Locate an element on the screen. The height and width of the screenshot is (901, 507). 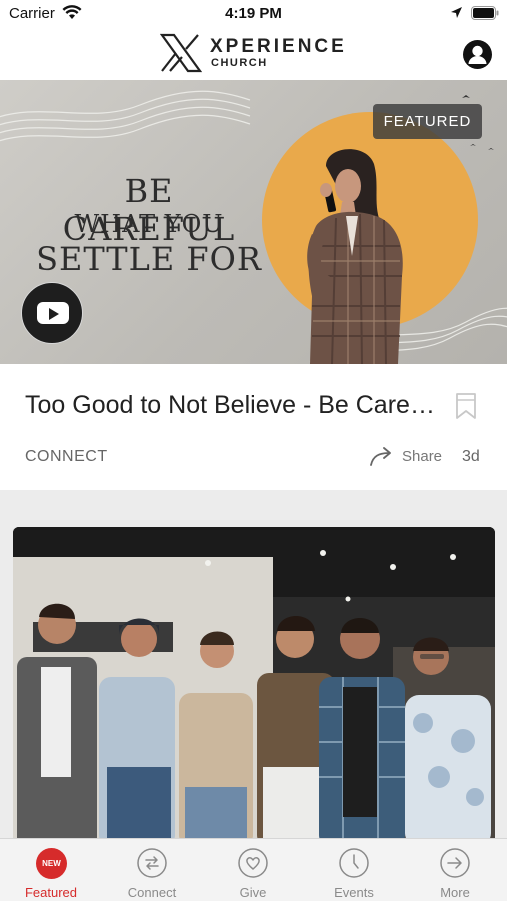
tab-label: More is located at coordinates (455, 892).